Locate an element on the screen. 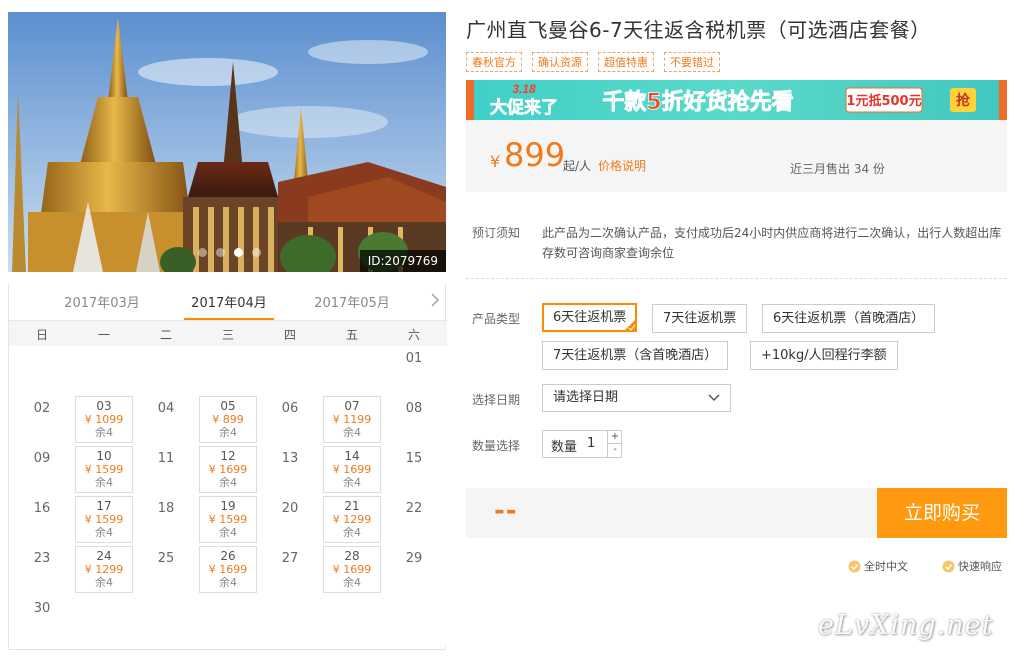 The image size is (1024, 660). quantity-stepper: 数量 1 + - is located at coordinates (582, 444).